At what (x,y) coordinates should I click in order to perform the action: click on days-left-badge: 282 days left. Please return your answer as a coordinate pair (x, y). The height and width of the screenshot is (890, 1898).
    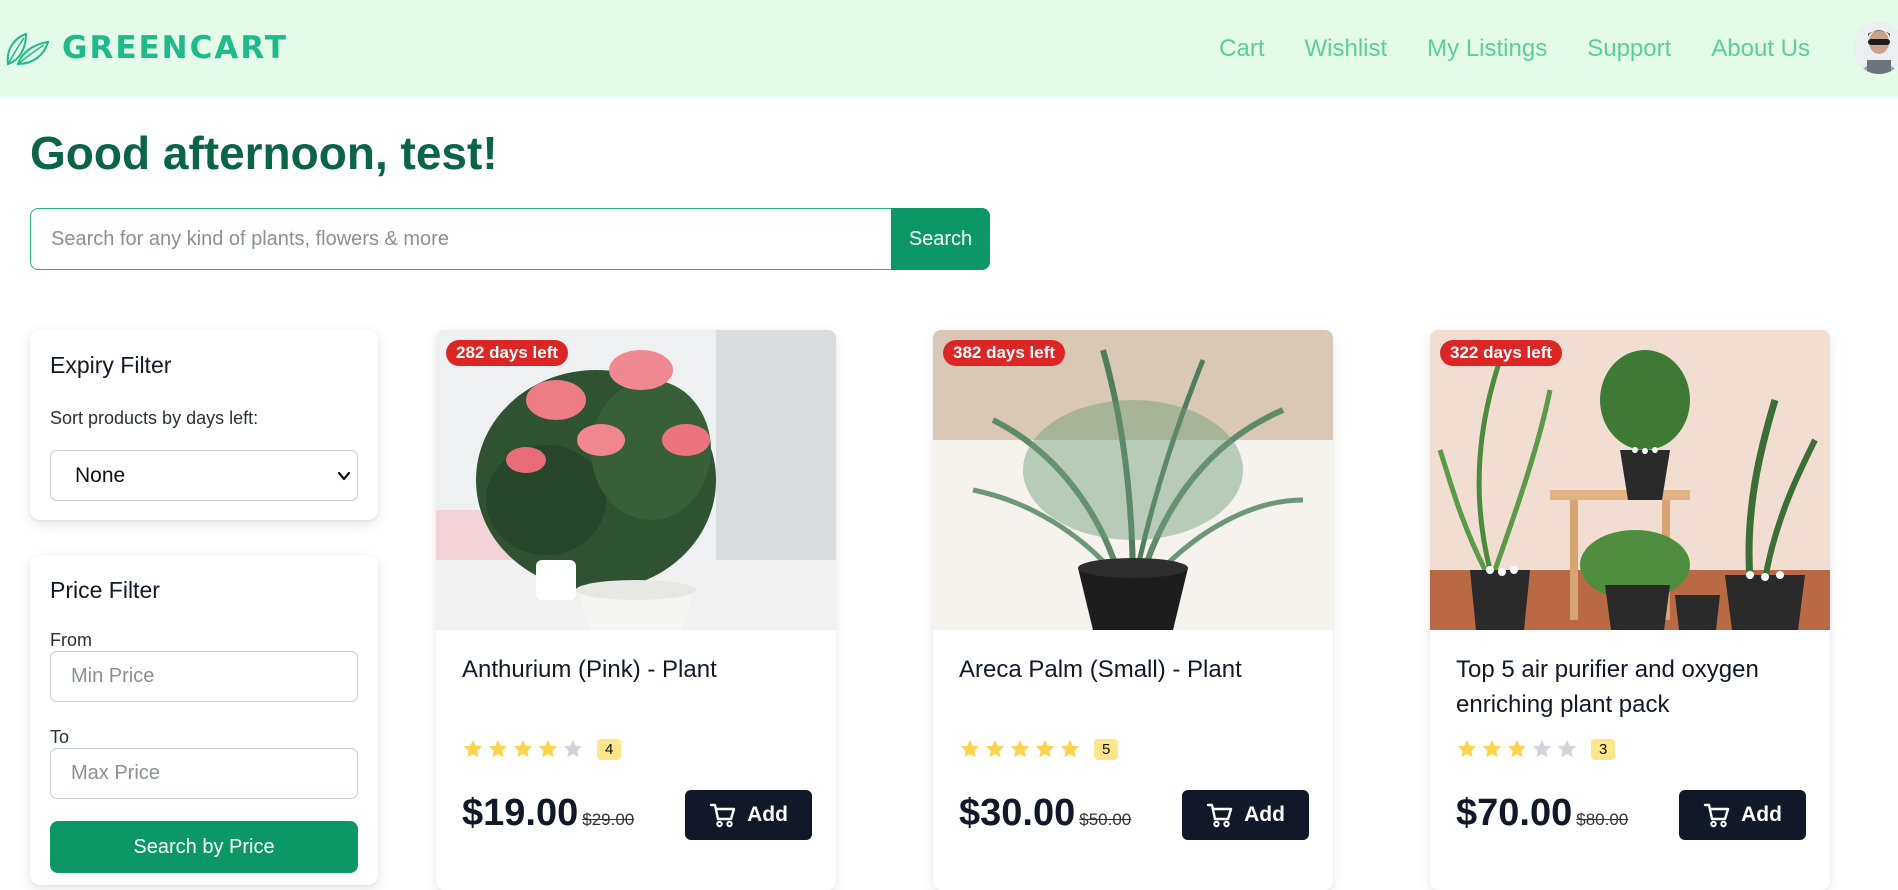
    Looking at the image, I should click on (507, 353).